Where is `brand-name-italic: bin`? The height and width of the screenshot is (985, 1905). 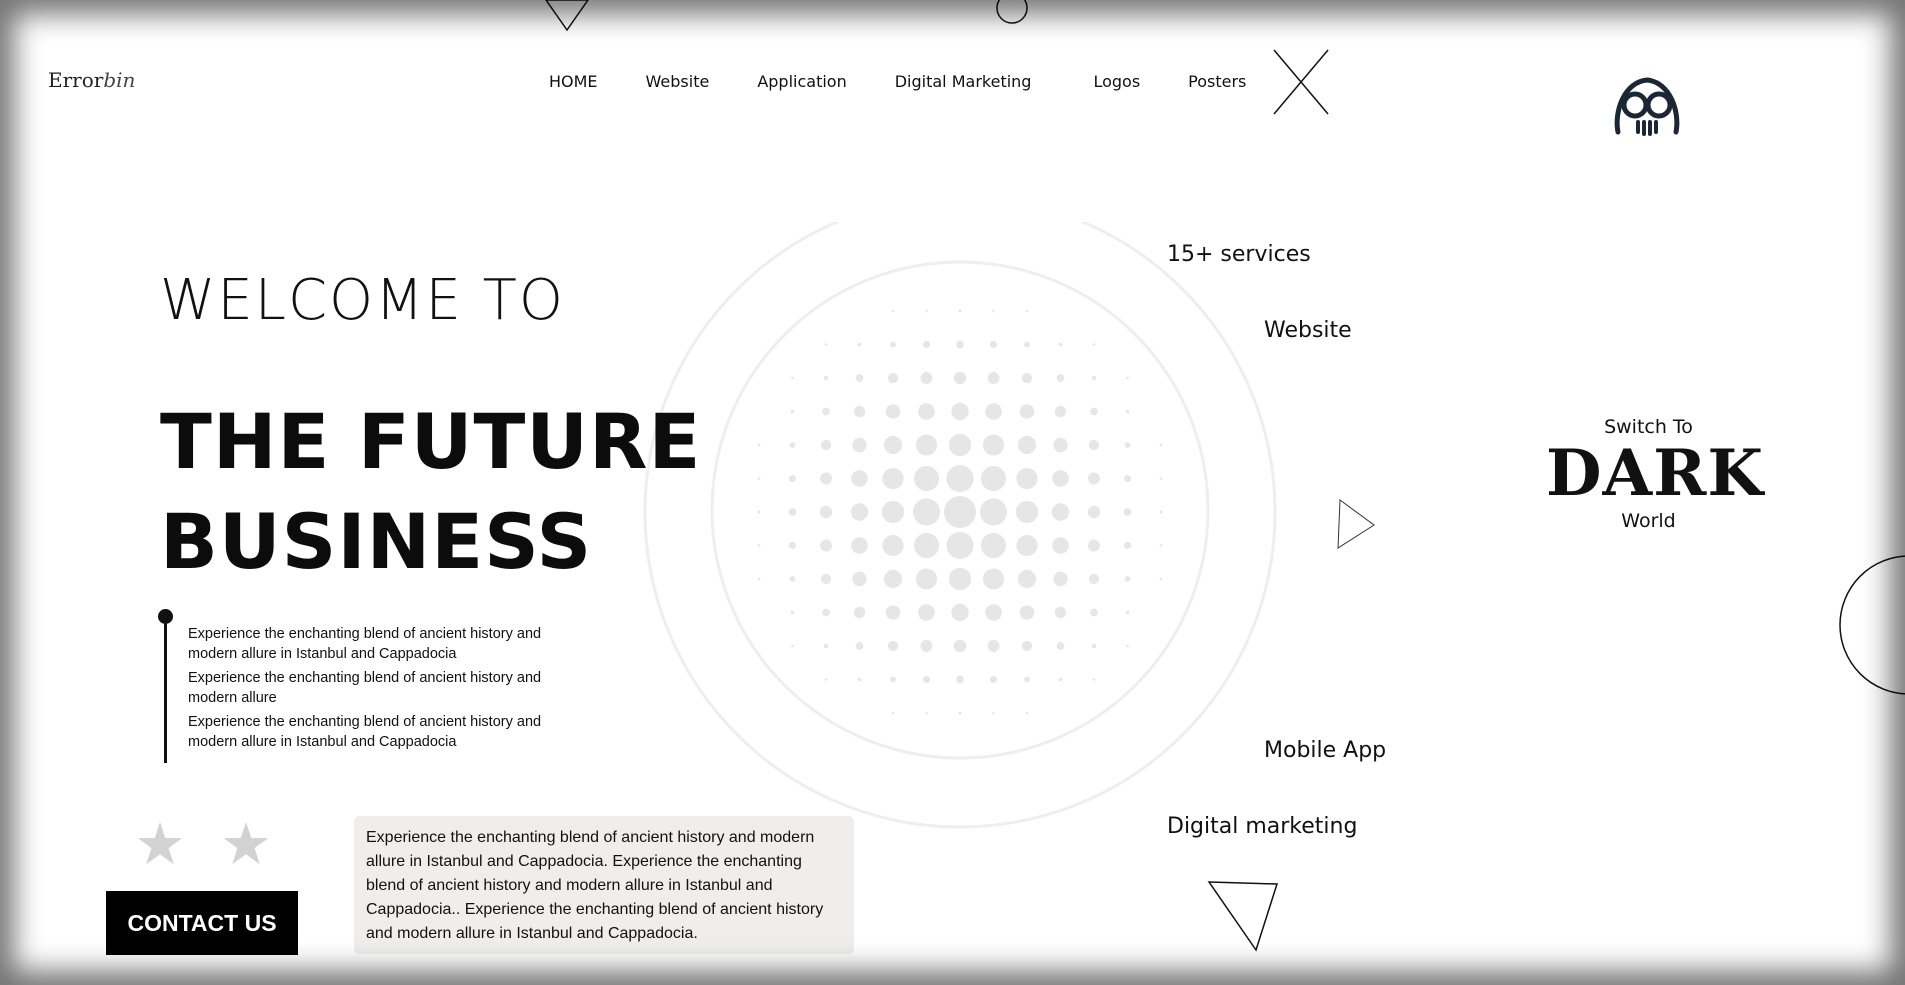 brand-name-italic: bin is located at coordinates (119, 80).